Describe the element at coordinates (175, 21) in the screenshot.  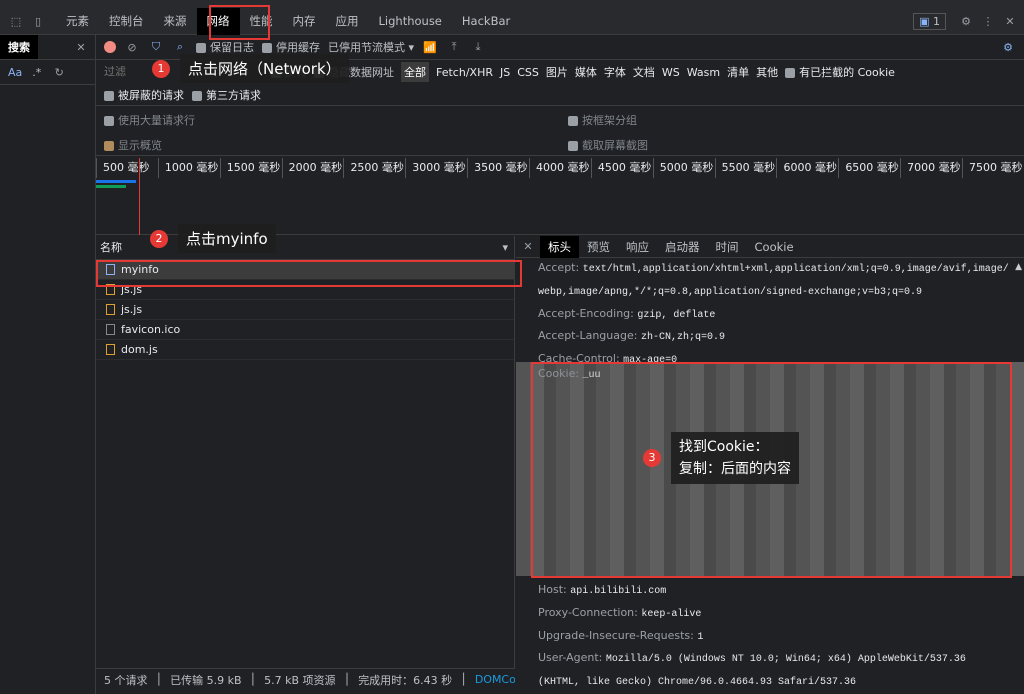
I see `tab-sources: 来源` at that location.